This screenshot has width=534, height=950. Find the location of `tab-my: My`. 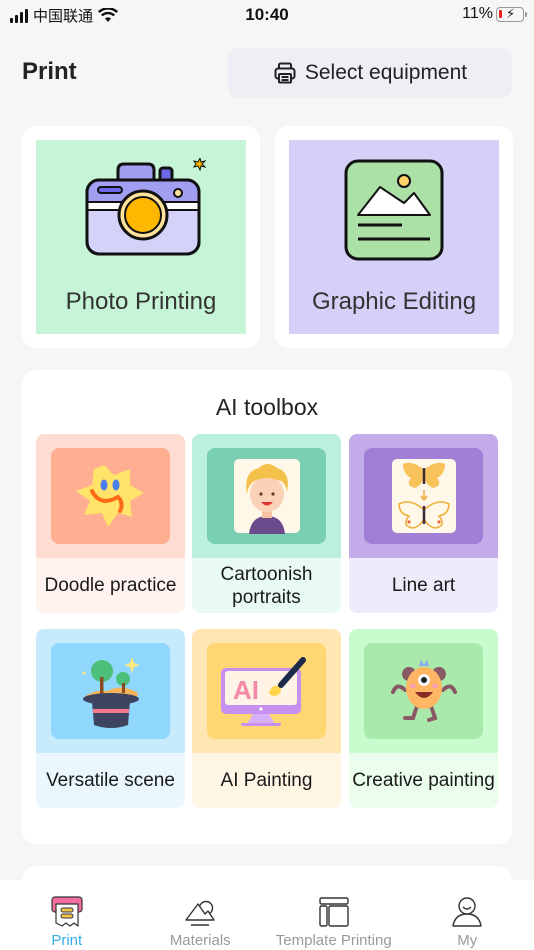

tab-my: My is located at coordinates (467, 915).